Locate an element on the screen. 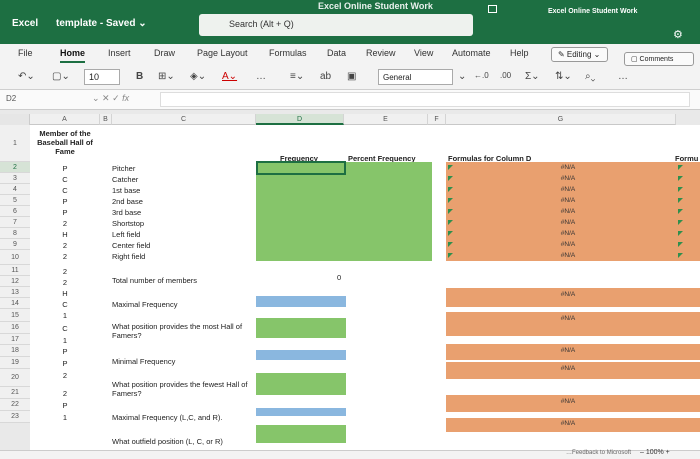  formula-controls-icon: ⌄ ✕ ✓ fx is located at coordinates (110, 98).